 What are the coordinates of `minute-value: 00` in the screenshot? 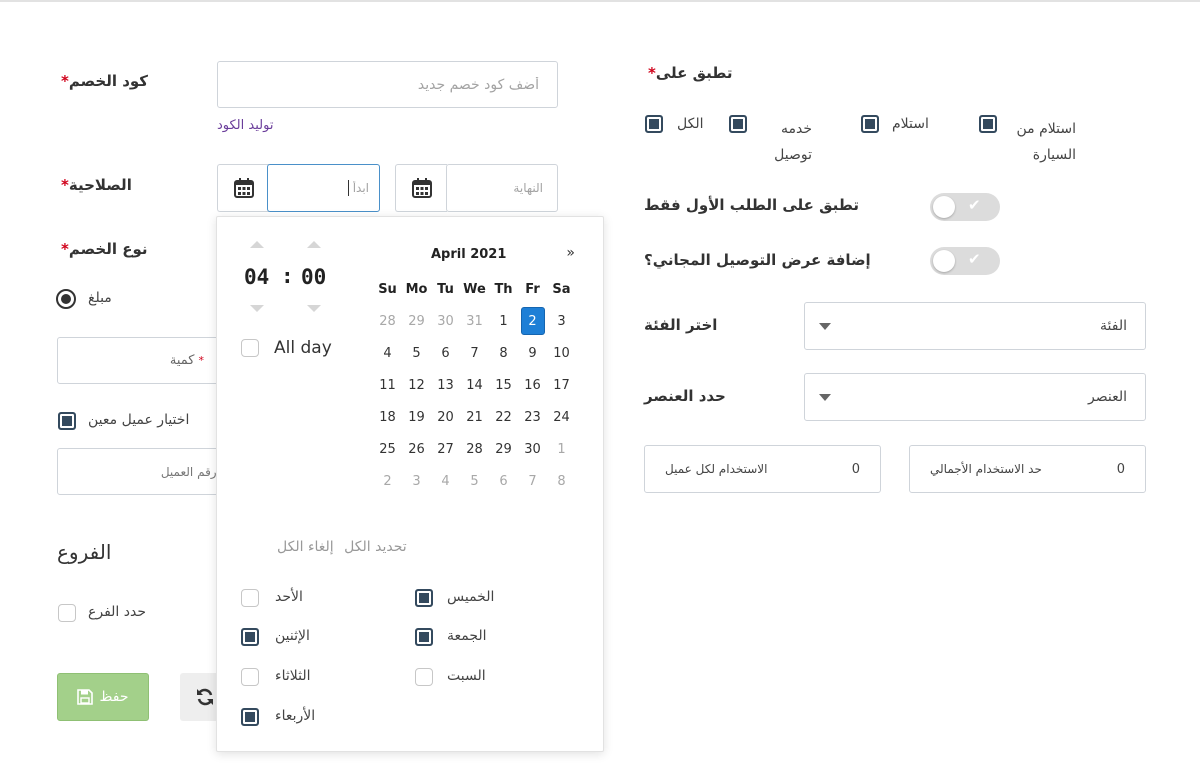 It's located at (313, 277).